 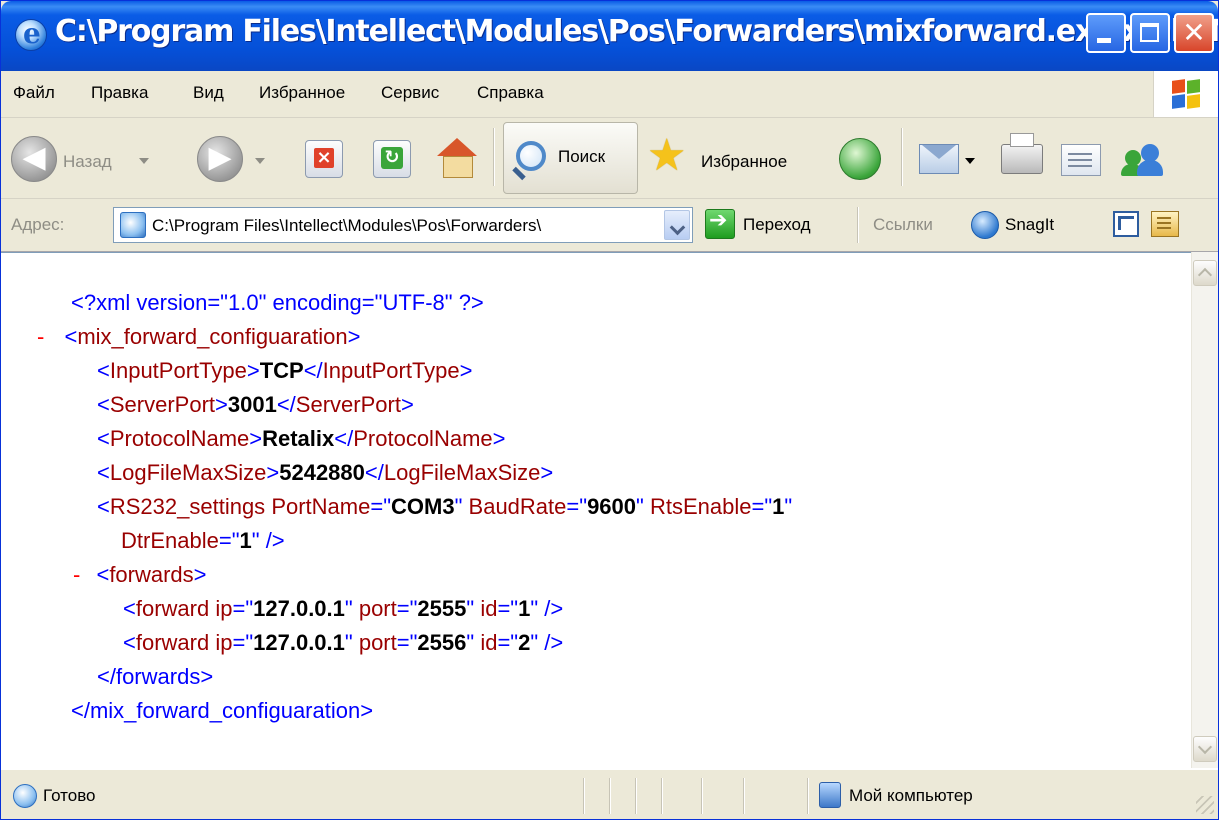 What do you see at coordinates (302, 93) in the screenshot?
I see `menu-favorites: Избранное` at bounding box center [302, 93].